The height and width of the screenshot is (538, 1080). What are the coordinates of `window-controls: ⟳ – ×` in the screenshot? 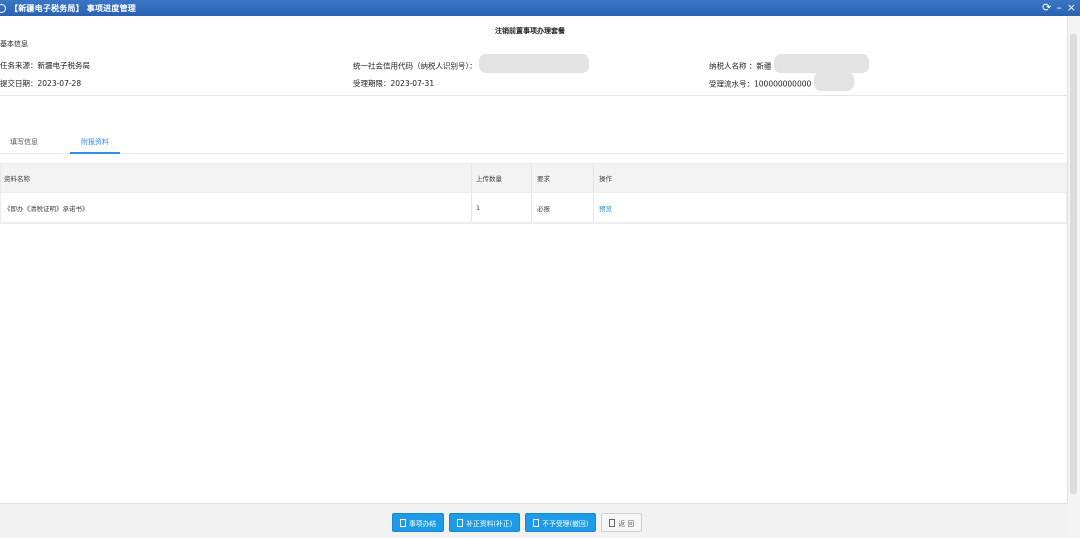 It's located at (1059, 8).